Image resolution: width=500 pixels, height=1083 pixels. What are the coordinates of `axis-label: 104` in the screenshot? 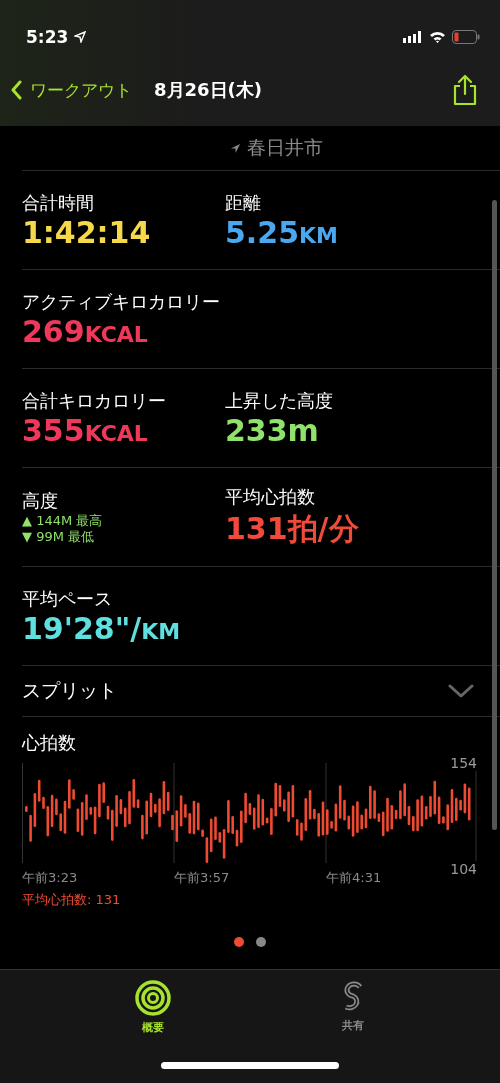 It's located at (463, 869).